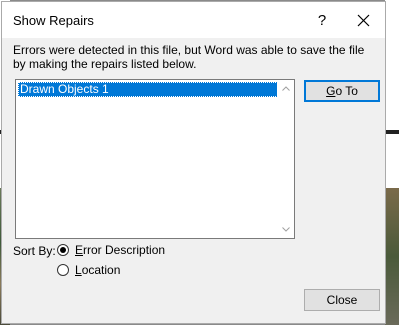  I want to click on chevron-down-icon, so click(285, 229).